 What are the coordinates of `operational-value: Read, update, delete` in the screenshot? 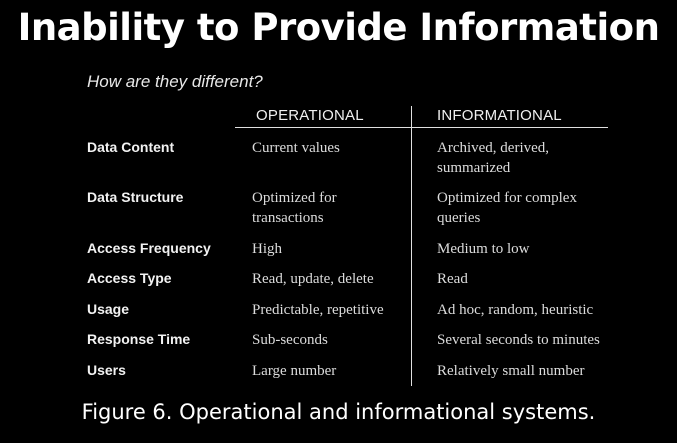 It's located at (313, 279).